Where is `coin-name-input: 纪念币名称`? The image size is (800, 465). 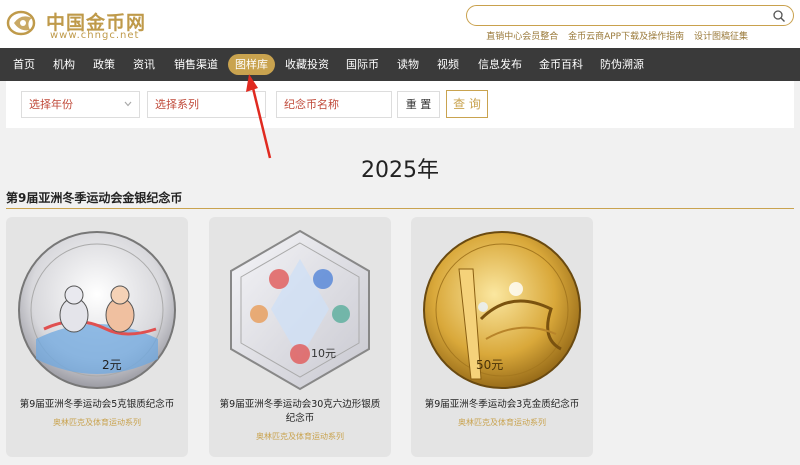
coin-name-input: 纪念币名称 is located at coordinates (334, 104).